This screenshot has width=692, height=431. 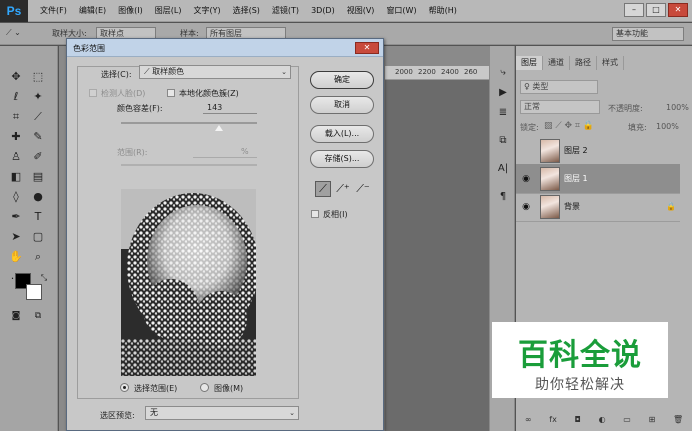 What do you see at coordinates (16, 236) in the screenshot?
I see `path-select-icon: ➤` at bounding box center [16, 236].